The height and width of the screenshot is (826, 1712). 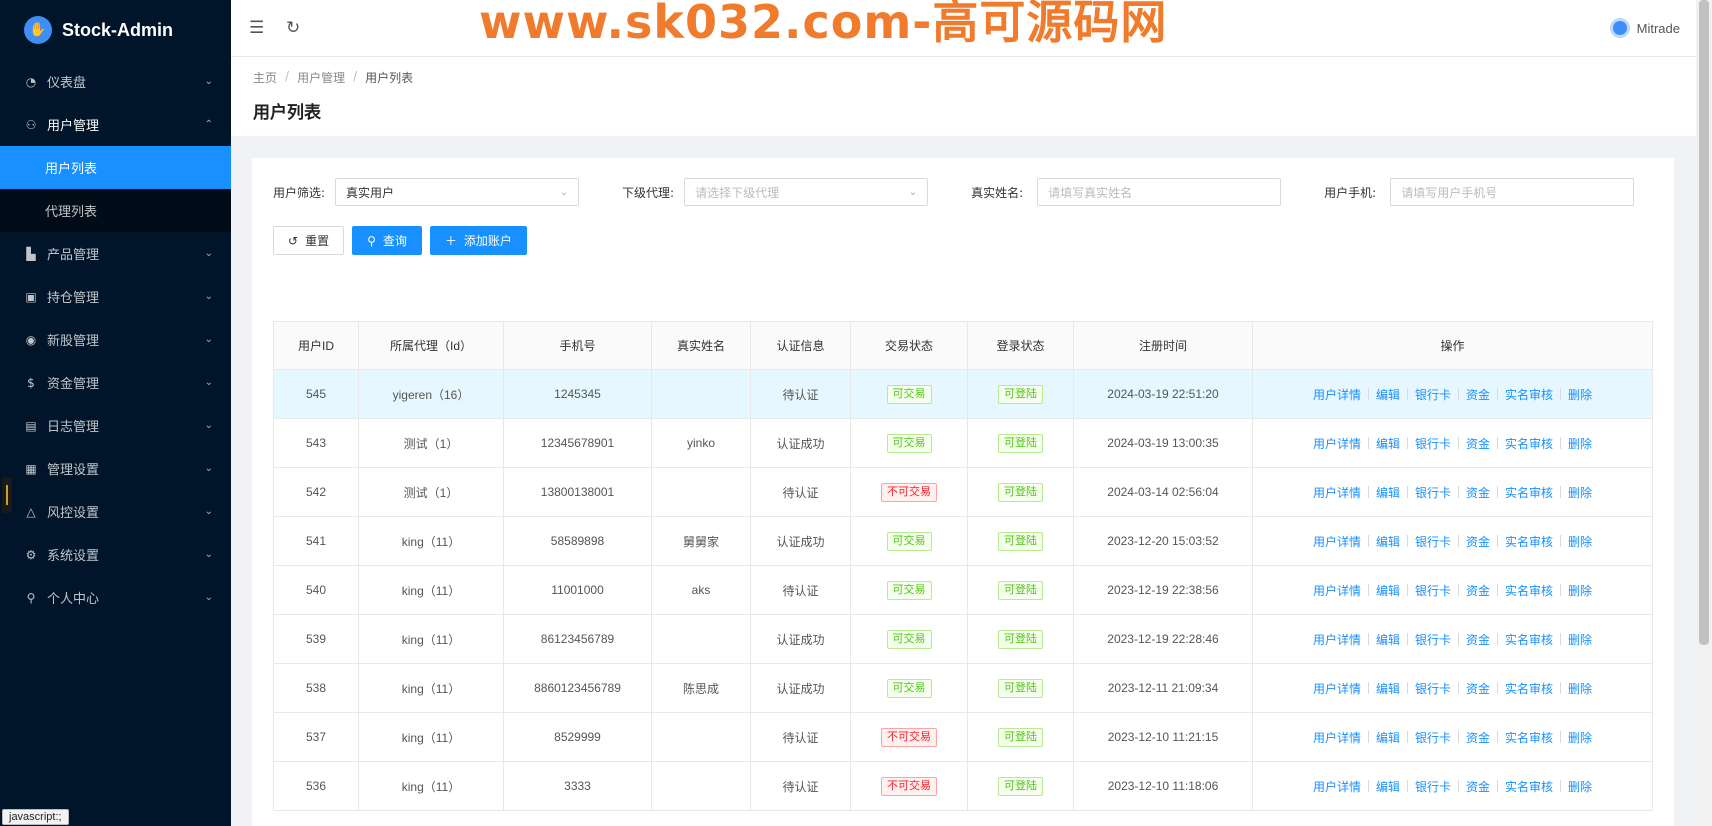 What do you see at coordinates (115, 210) in the screenshot?
I see `sub-item-agent-list: 代理列表` at bounding box center [115, 210].